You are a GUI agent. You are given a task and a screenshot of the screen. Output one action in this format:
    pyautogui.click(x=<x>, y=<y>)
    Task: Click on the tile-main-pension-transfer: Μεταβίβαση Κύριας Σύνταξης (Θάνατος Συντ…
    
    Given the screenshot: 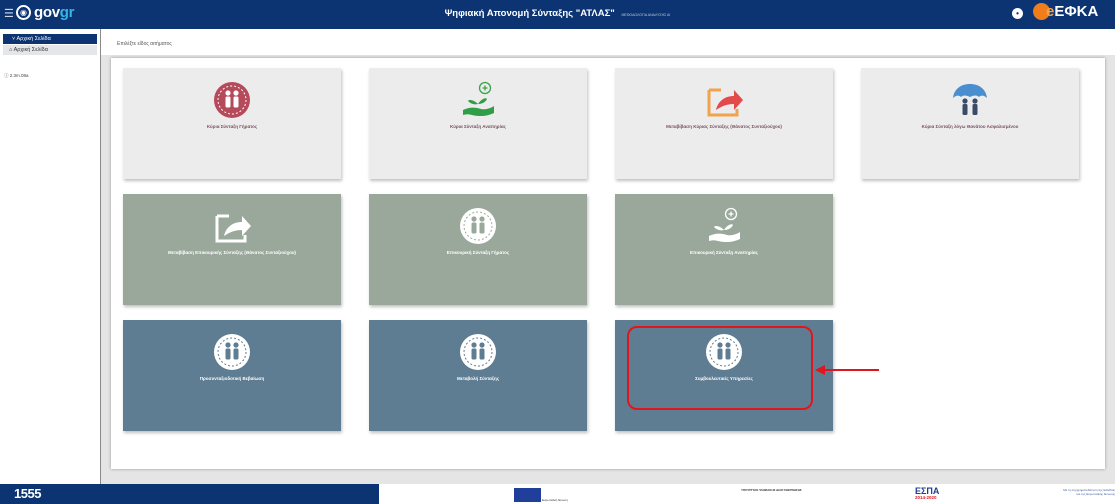 What is the action you would take?
    pyautogui.click(x=724, y=123)
    